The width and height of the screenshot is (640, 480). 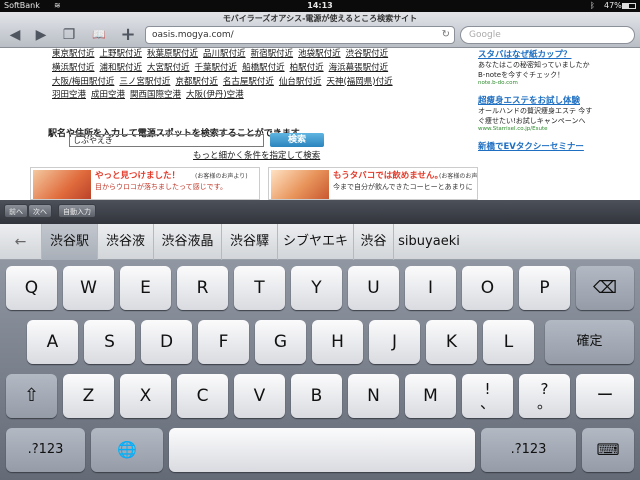 What do you see at coordinates (297, 140) in the screenshot?
I see `search-button: 検索` at bounding box center [297, 140].